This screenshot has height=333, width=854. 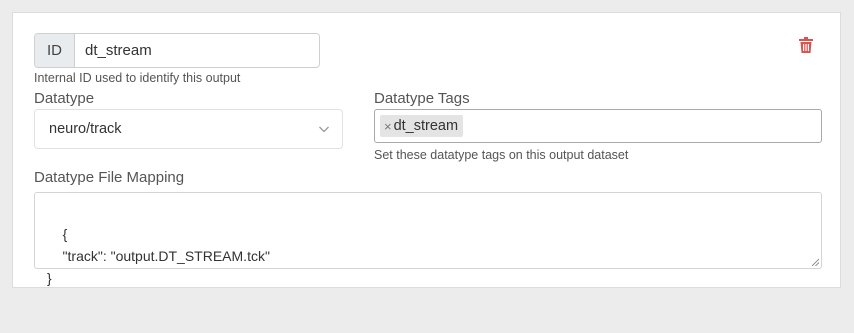 What do you see at coordinates (598, 126) in the screenshot?
I see `datatype-tags-input: × dt_stream` at bounding box center [598, 126].